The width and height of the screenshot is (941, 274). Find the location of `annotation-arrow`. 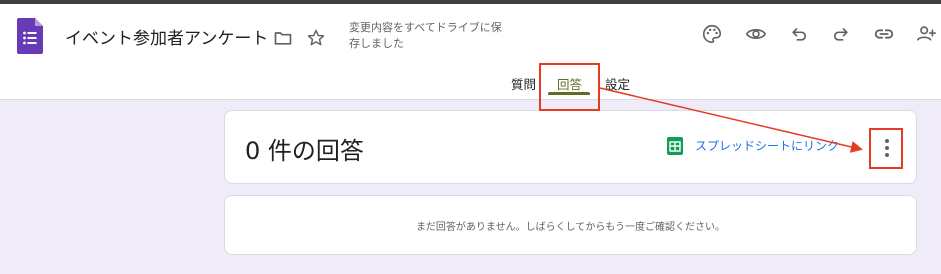

annotation-arrow is located at coordinates (731, 120).